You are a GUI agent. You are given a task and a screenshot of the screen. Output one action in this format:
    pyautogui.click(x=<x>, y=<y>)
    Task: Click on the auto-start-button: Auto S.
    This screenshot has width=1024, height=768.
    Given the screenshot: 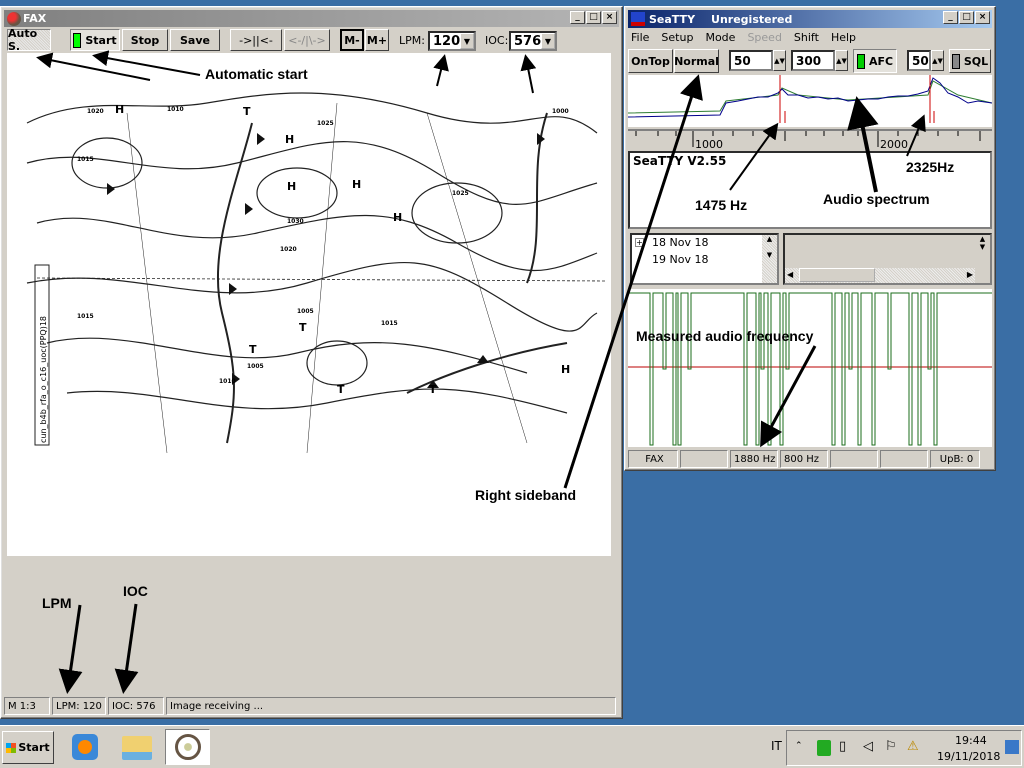 What is the action you would take?
    pyautogui.click(x=29, y=40)
    